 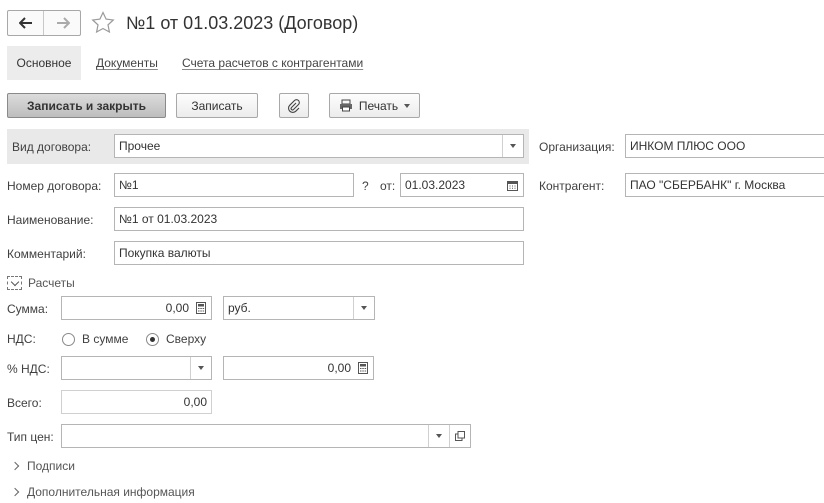 I want to click on currency-select: руб., so click(x=299, y=308).